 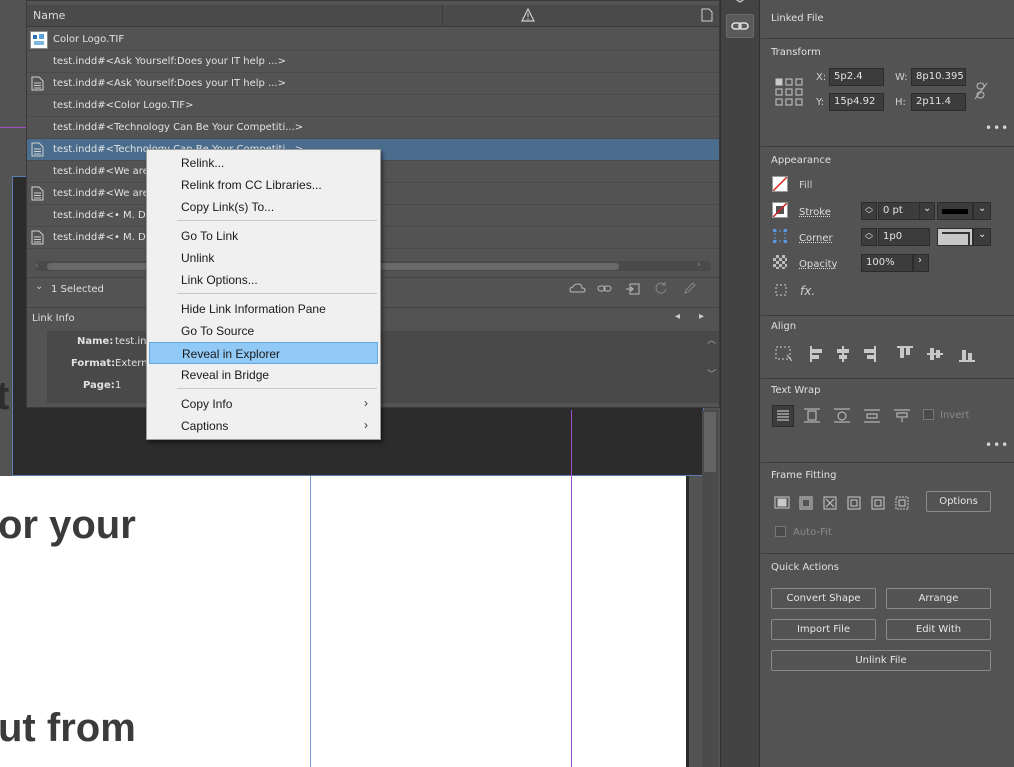 I want to click on info-format-label: Format:, so click(x=93, y=363).